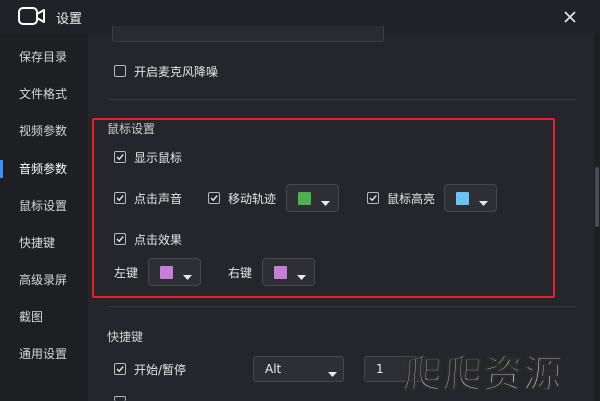 The height and width of the screenshot is (401, 600). I want to click on caret-down-icon, so click(332, 374).